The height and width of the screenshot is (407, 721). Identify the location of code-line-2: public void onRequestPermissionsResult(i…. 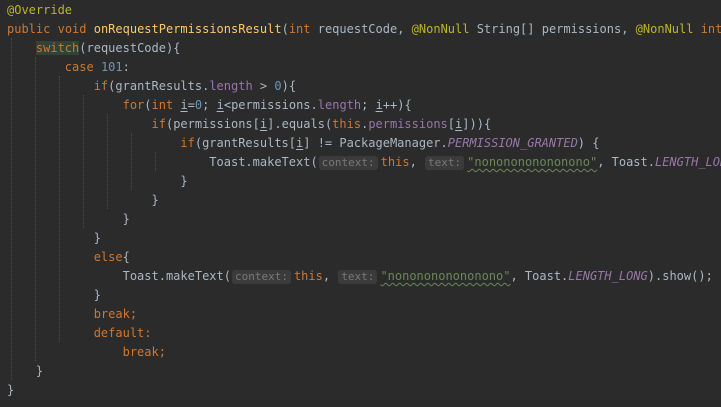
(364, 29).